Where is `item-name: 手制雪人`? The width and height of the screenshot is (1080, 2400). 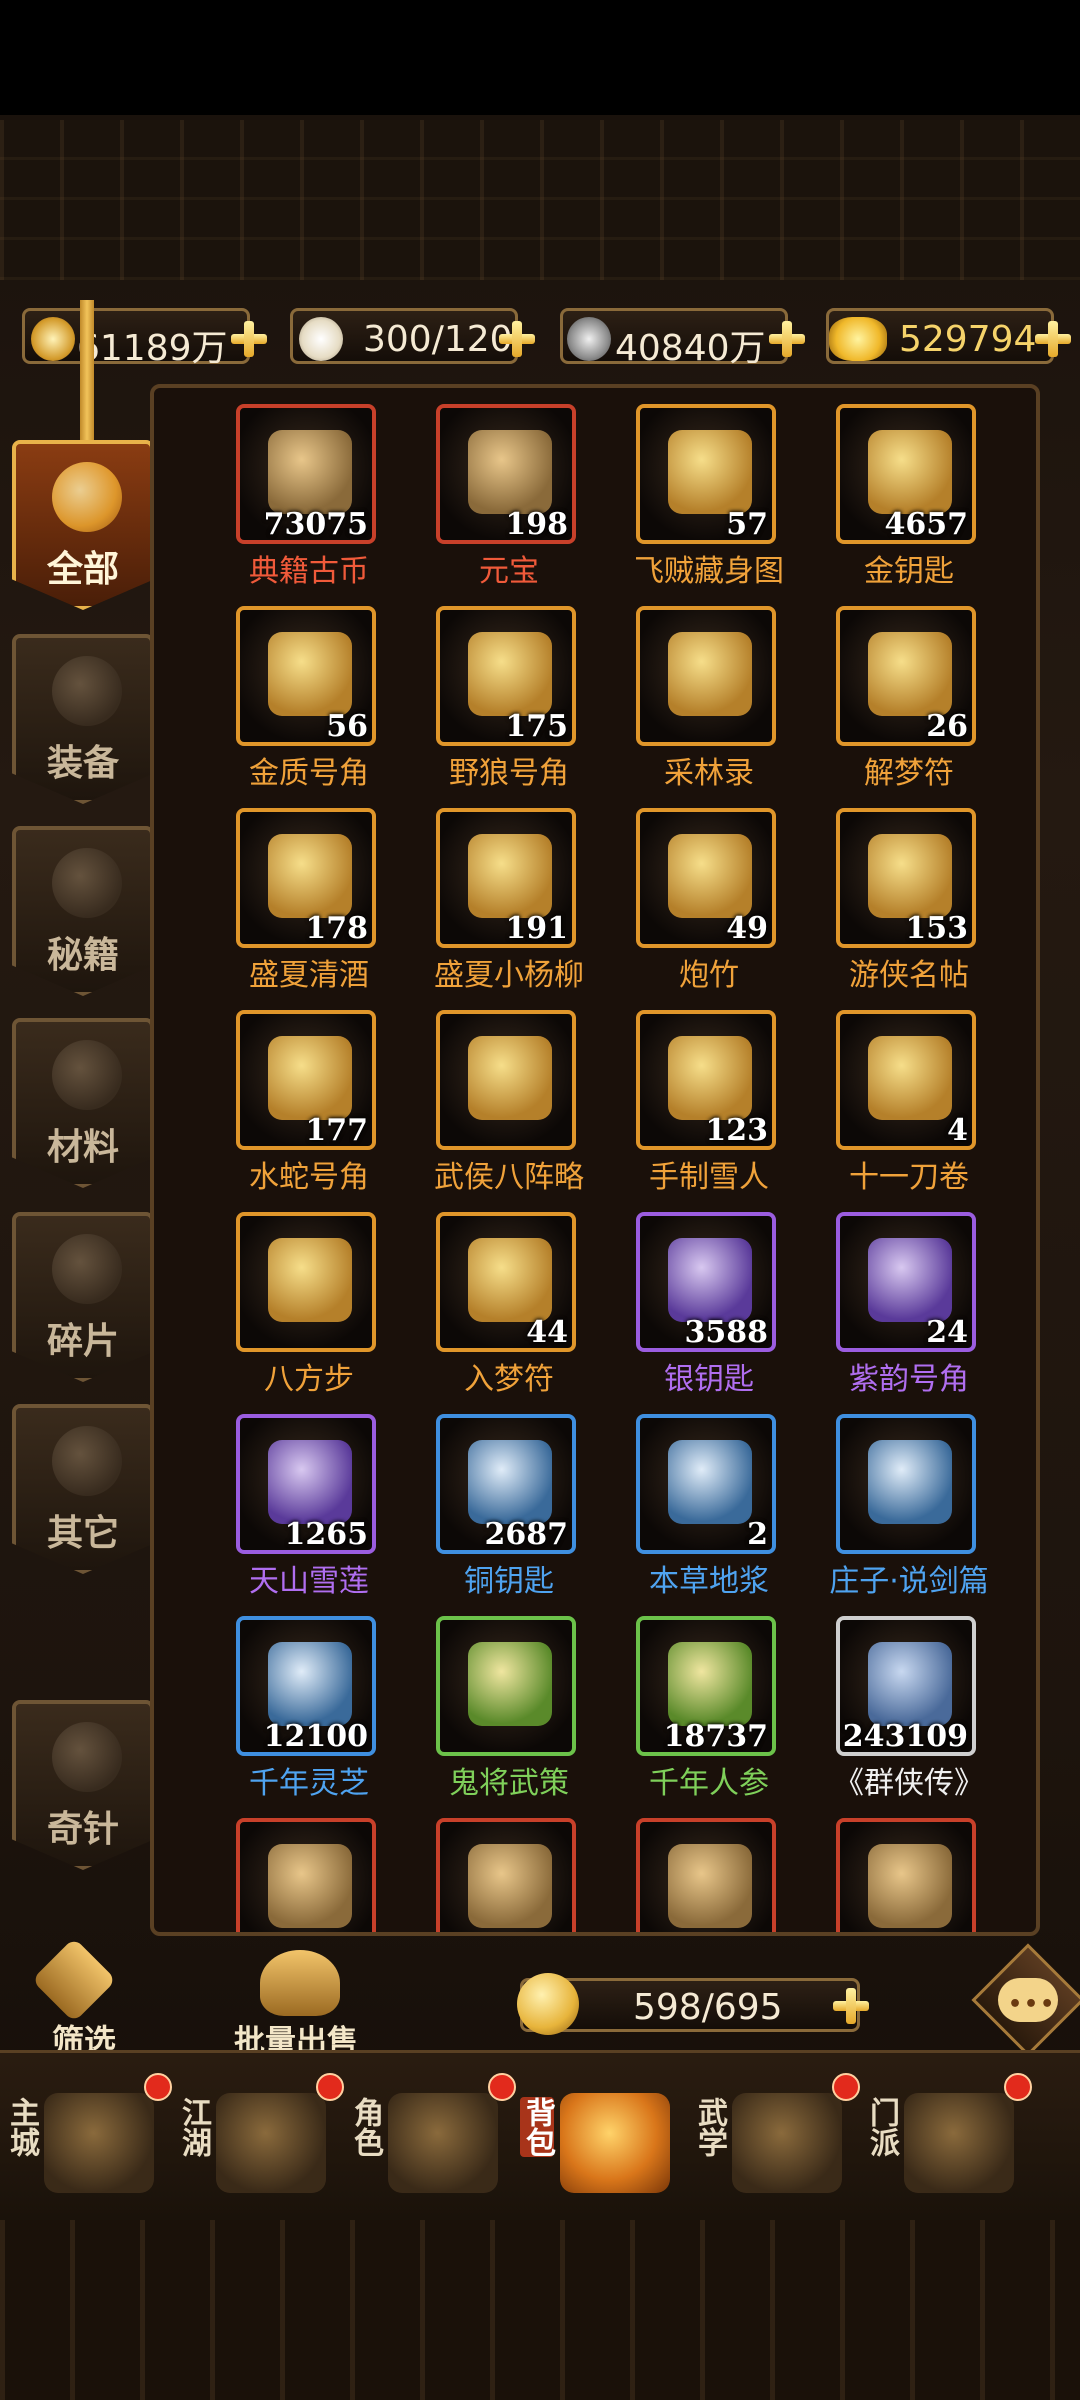
item-name: 手制雪人 is located at coordinates (709, 1177).